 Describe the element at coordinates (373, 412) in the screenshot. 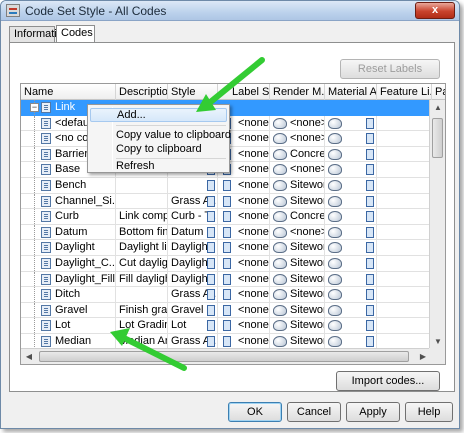

I see `apply-button: Apply` at that location.